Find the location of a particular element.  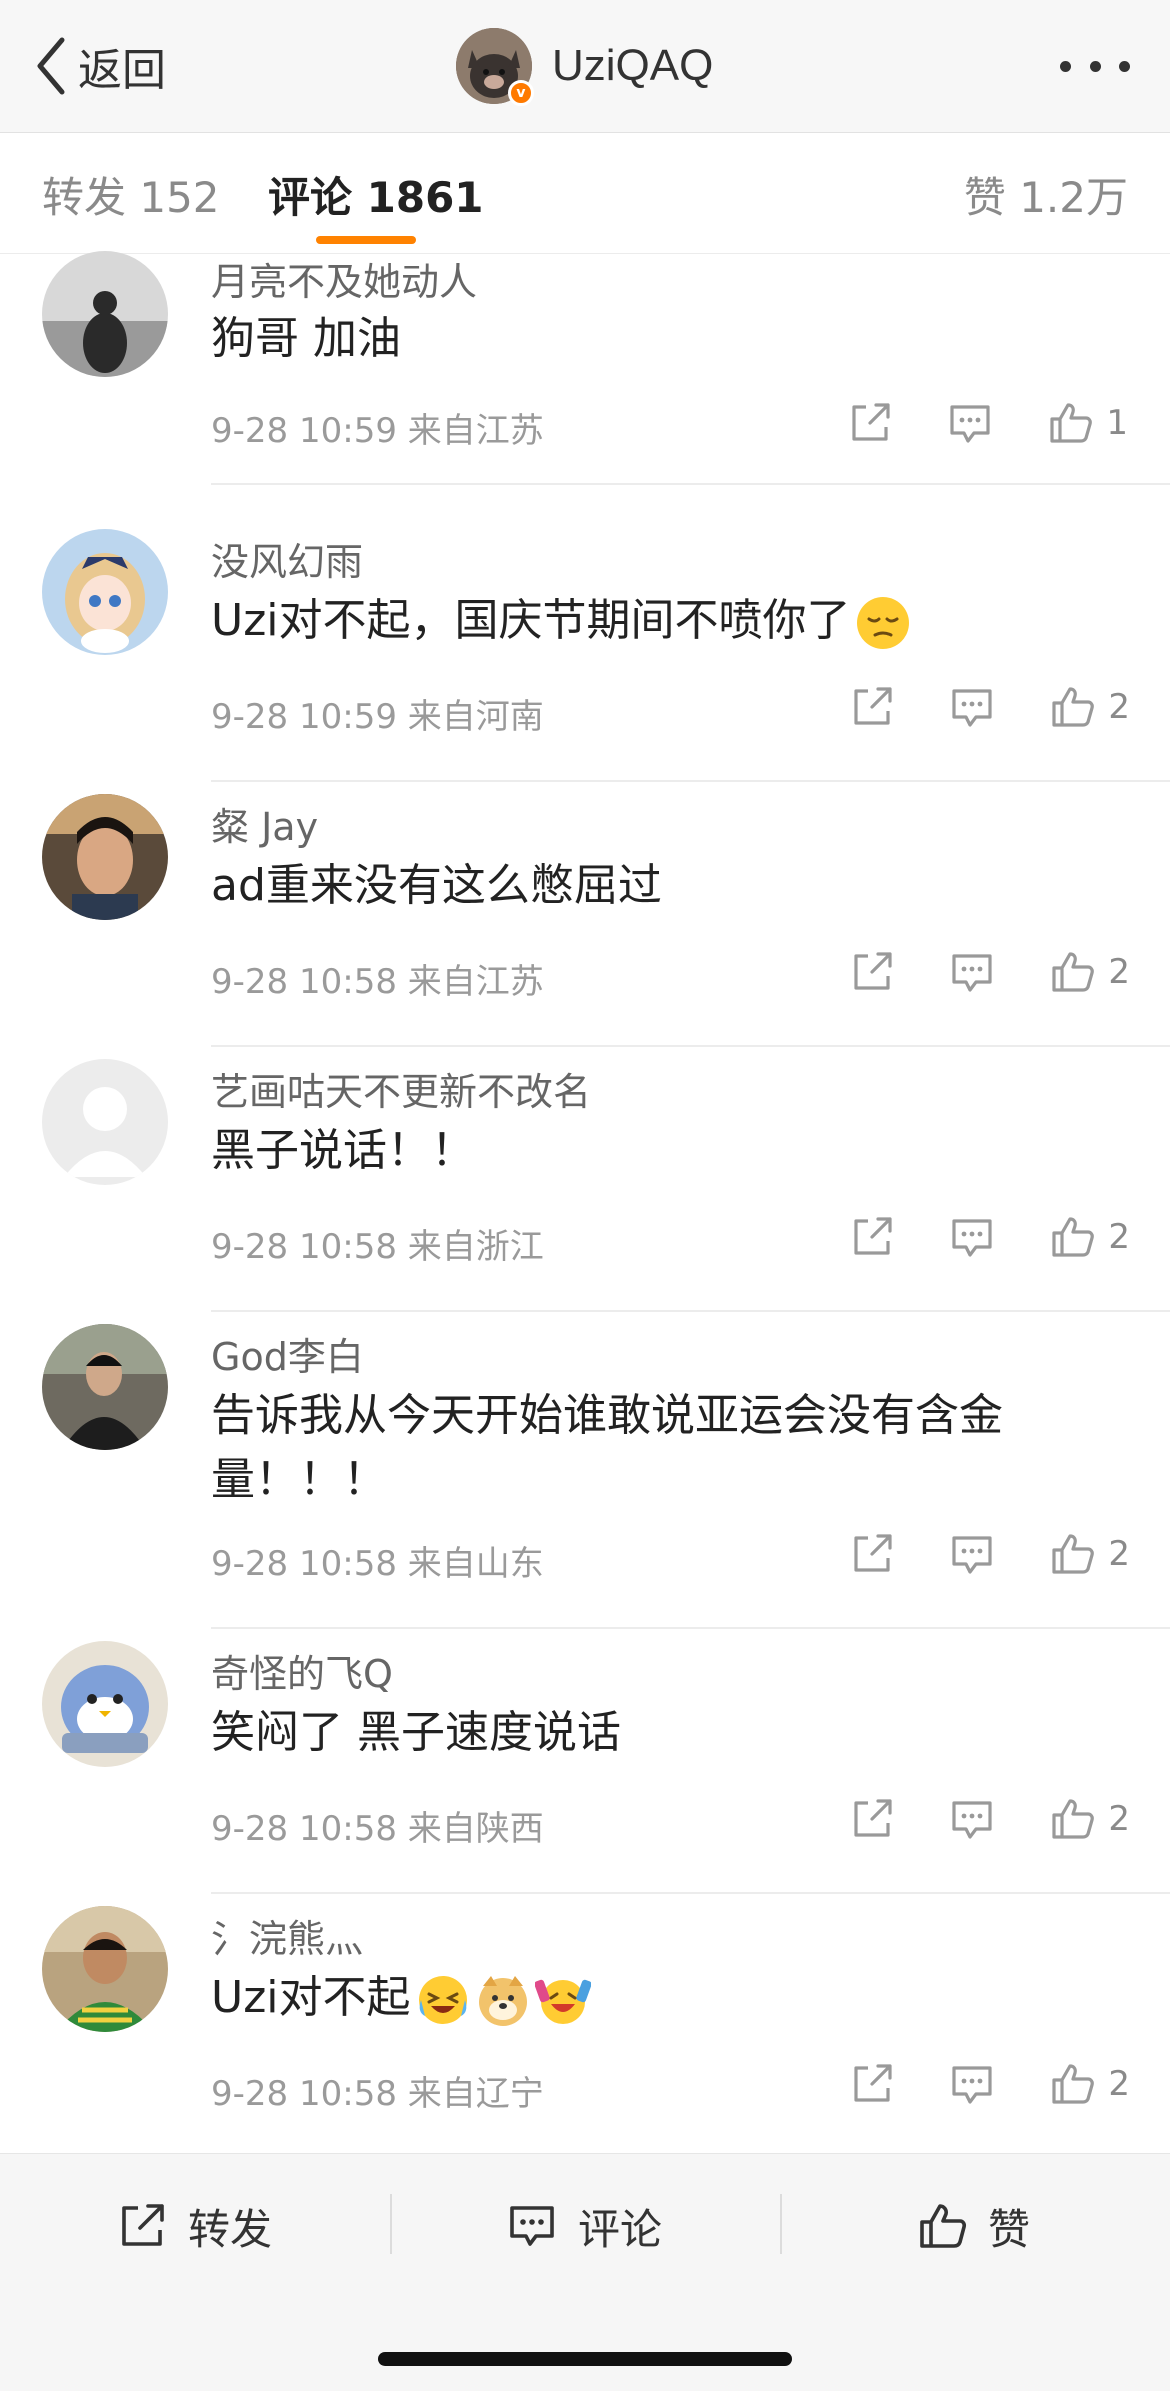

comment-author: 奇怪的飞Q is located at coordinates (302, 1670).